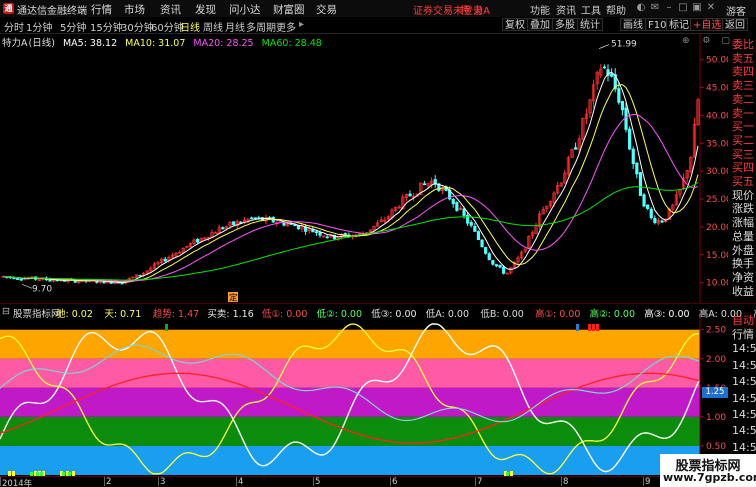  What do you see at coordinates (134, 9) in the screenshot?
I see `menu-shichang: 市场` at bounding box center [134, 9].